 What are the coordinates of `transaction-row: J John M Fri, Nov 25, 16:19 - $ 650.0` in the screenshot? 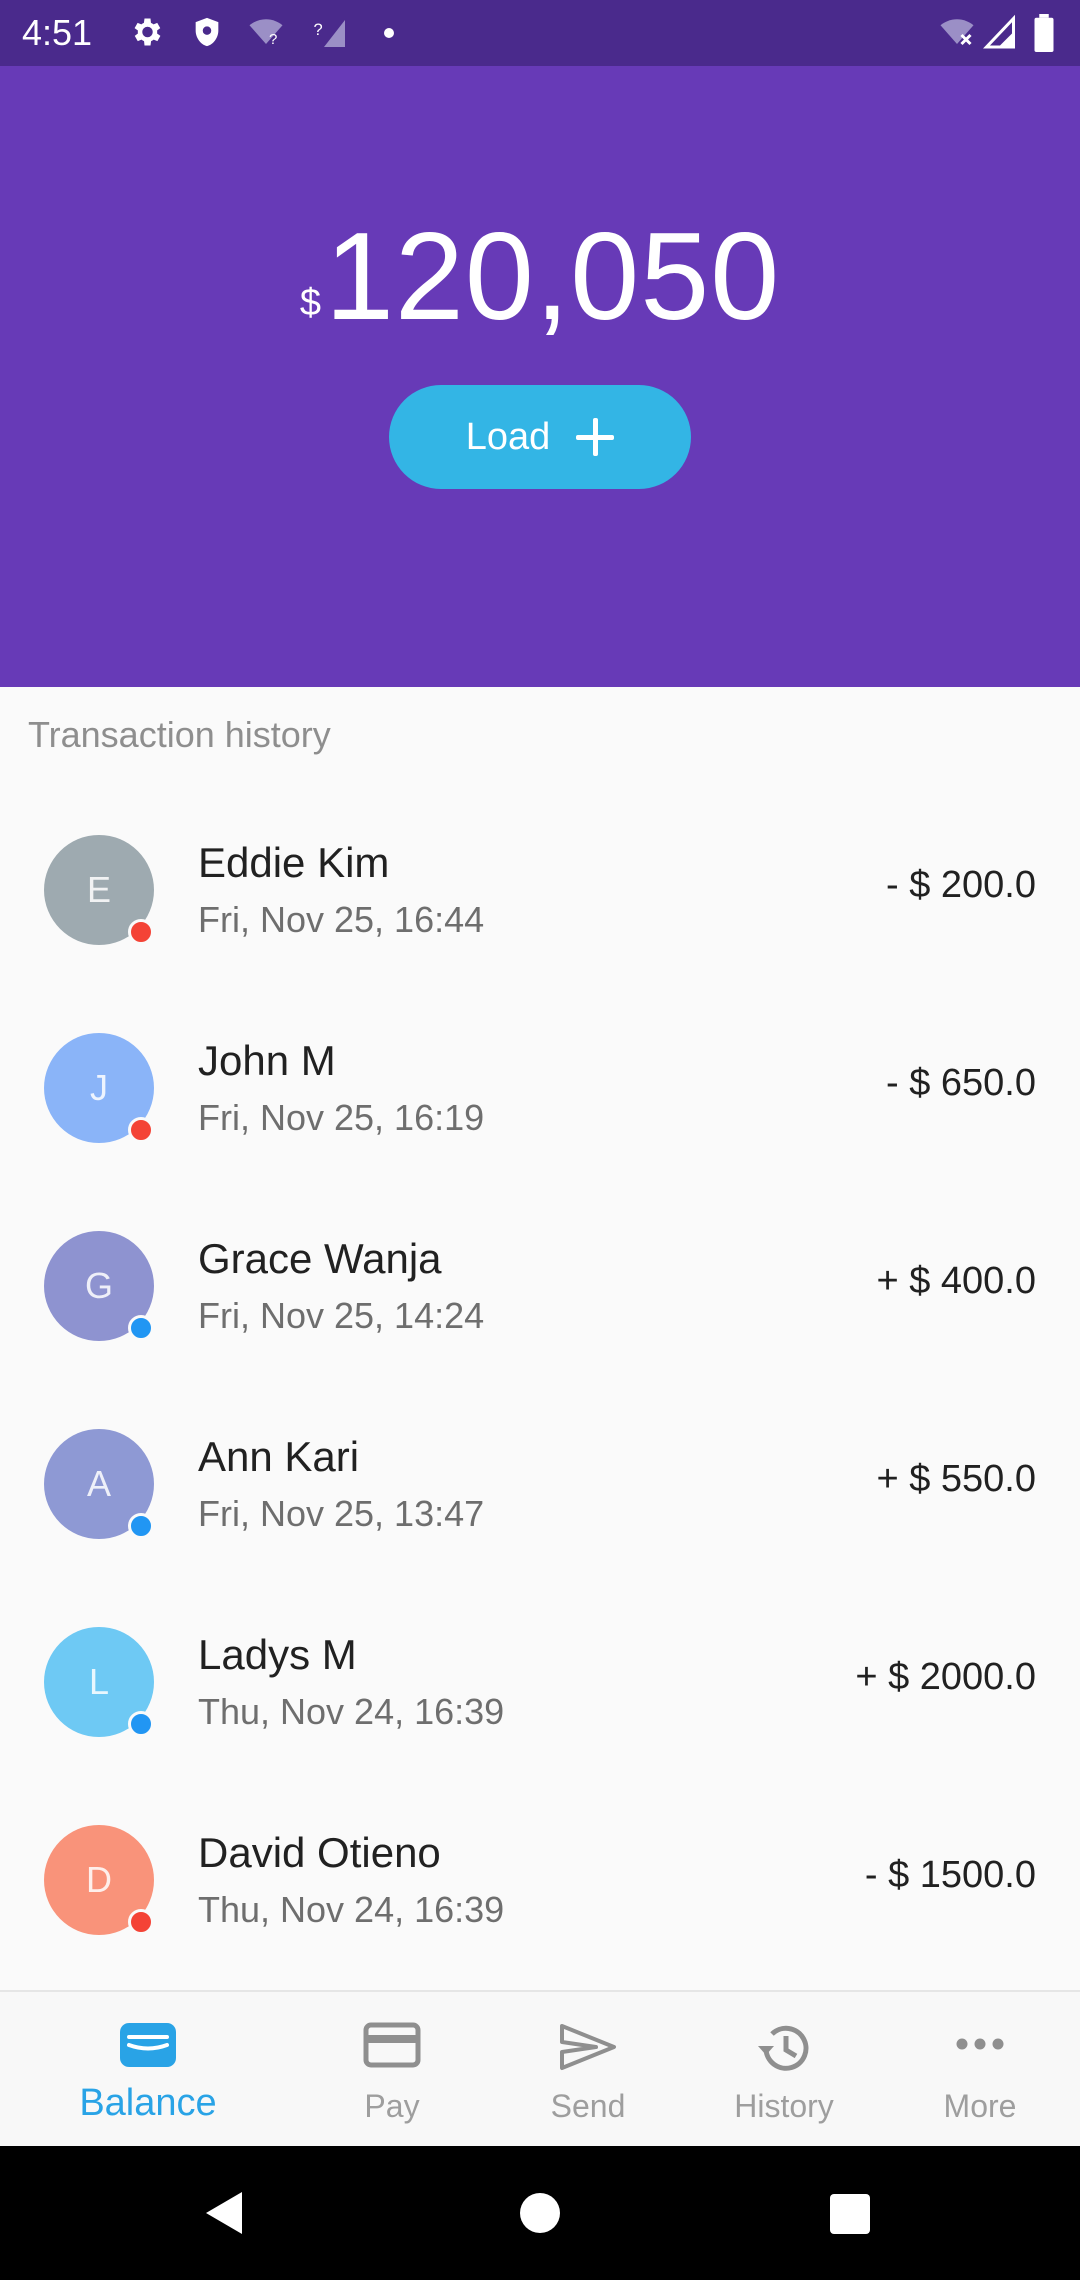 It's located at (540, 1088).